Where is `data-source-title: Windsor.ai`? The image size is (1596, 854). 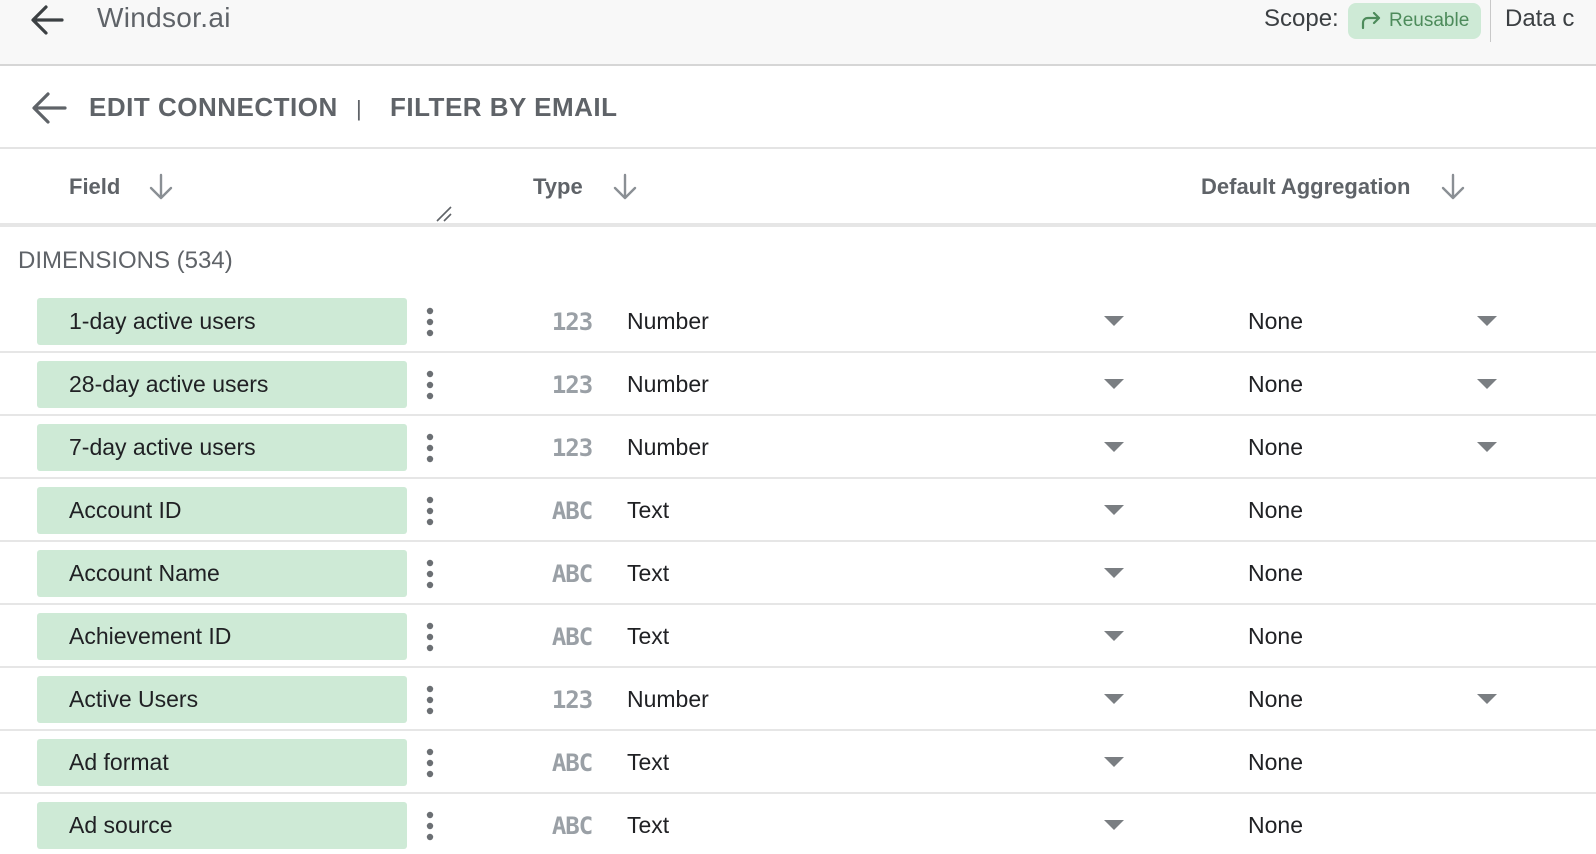
data-source-title: Windsor.ai is located at coordinates (164, 18).